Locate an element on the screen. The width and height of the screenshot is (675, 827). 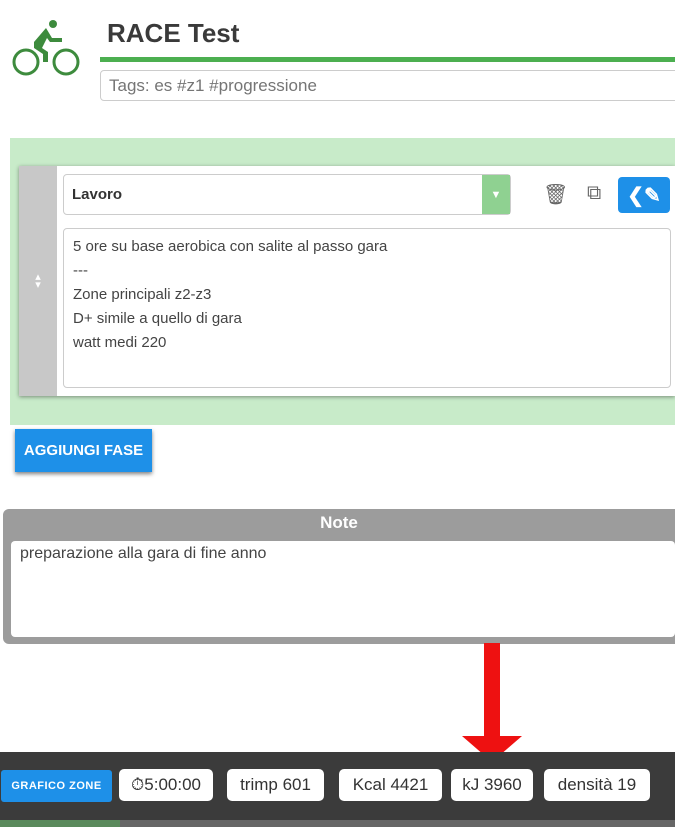
trash-icon: 🗑 is located at coordinates (555, 194).